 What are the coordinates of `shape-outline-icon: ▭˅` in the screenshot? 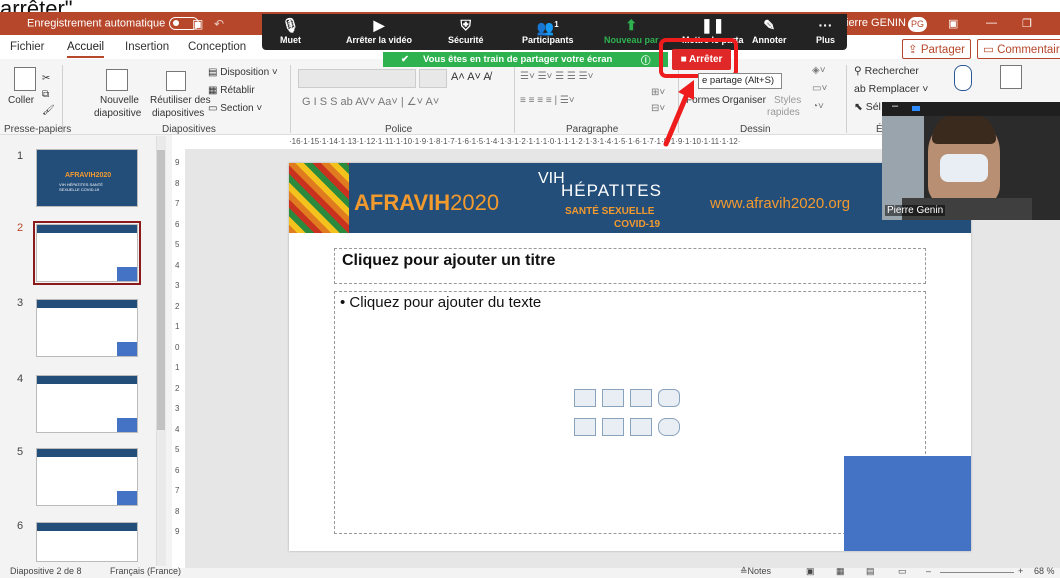 It's located at (819, 88).